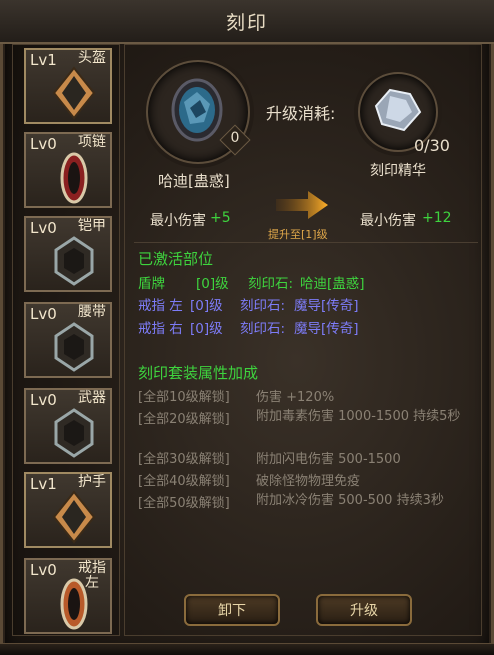 This screenshot has height=655, width=494. I want to click on set-bonus-requirement: [全部30级解锁], so click(184, 459).